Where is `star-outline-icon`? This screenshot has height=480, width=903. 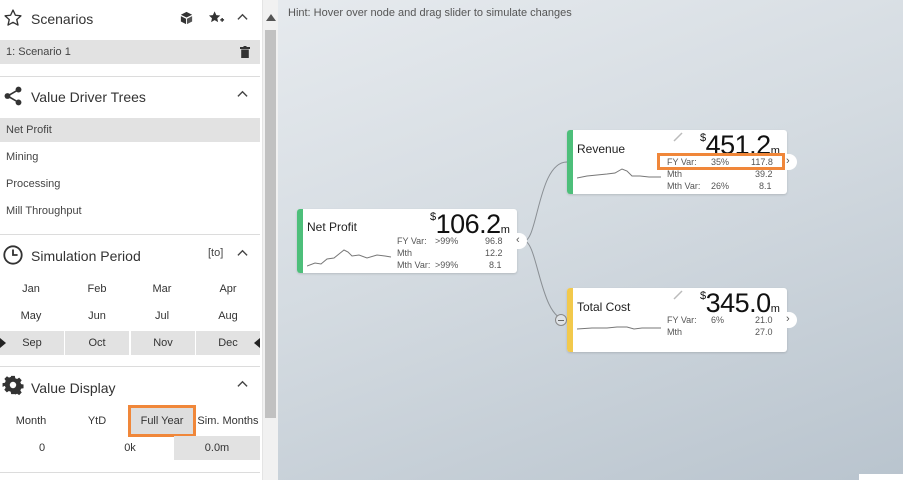 star-outline-icon is located at coordinates (13, 17).